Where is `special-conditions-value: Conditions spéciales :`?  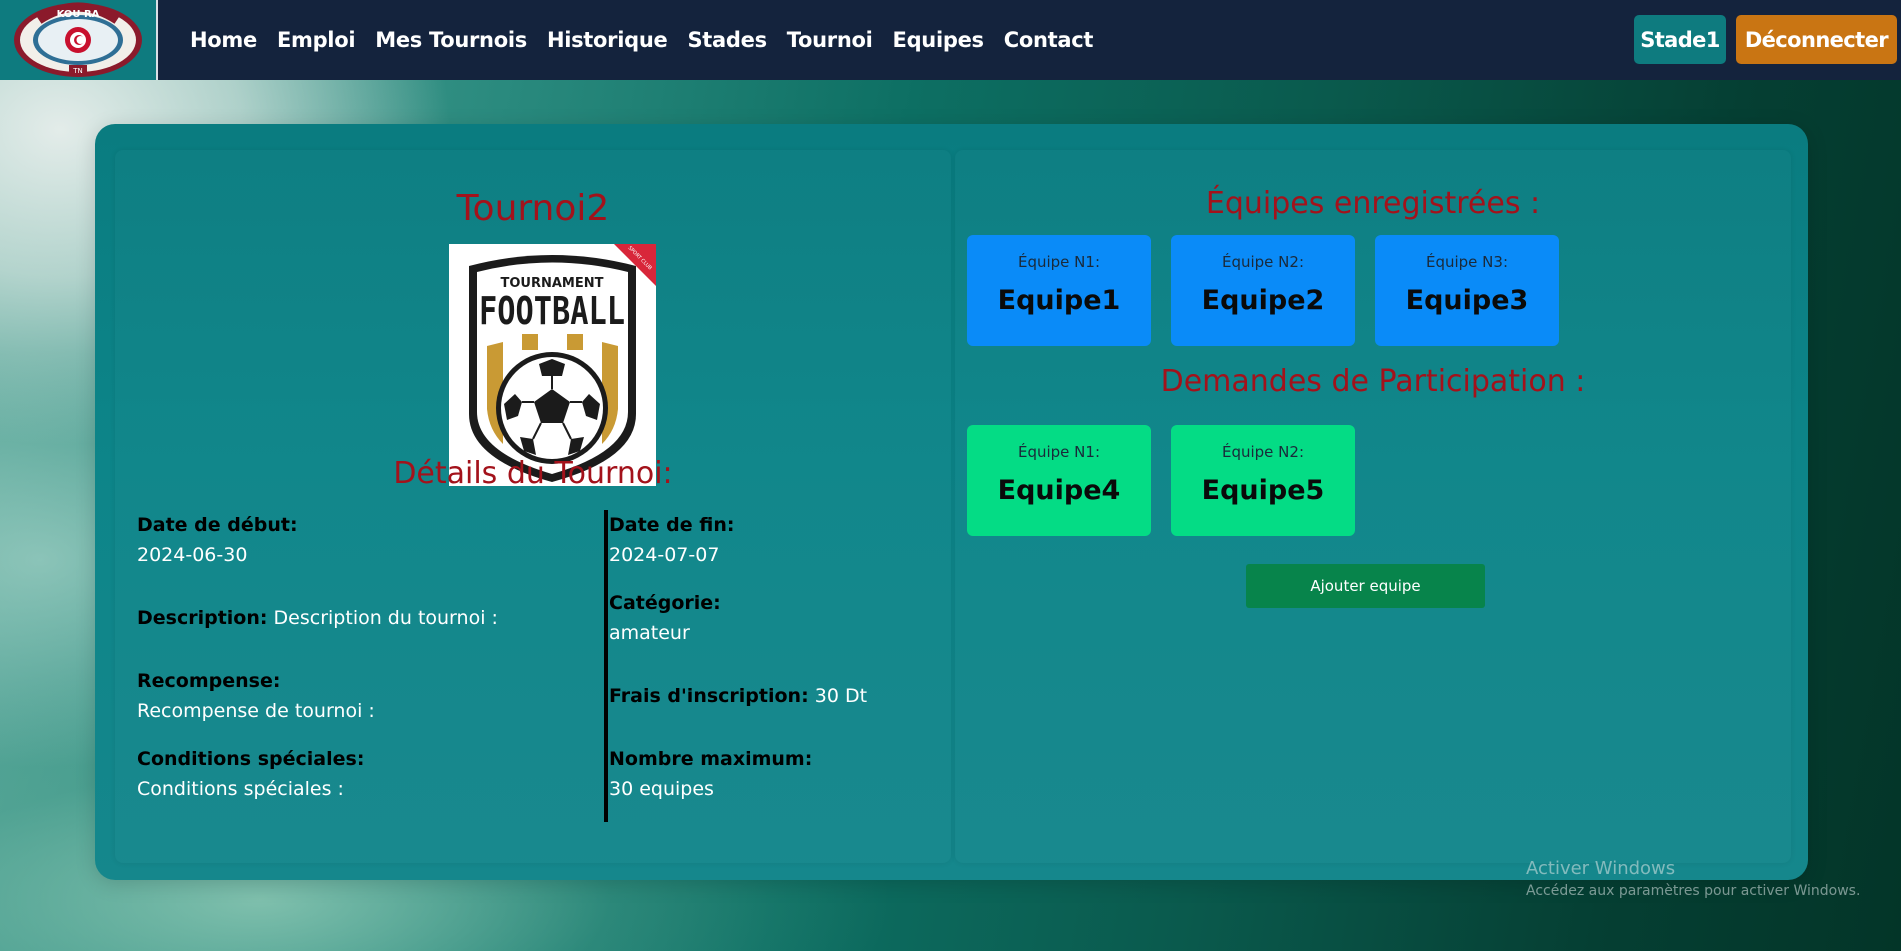
special-conditions-value: Conditions spéciales : is located at coordinates (240, 789).